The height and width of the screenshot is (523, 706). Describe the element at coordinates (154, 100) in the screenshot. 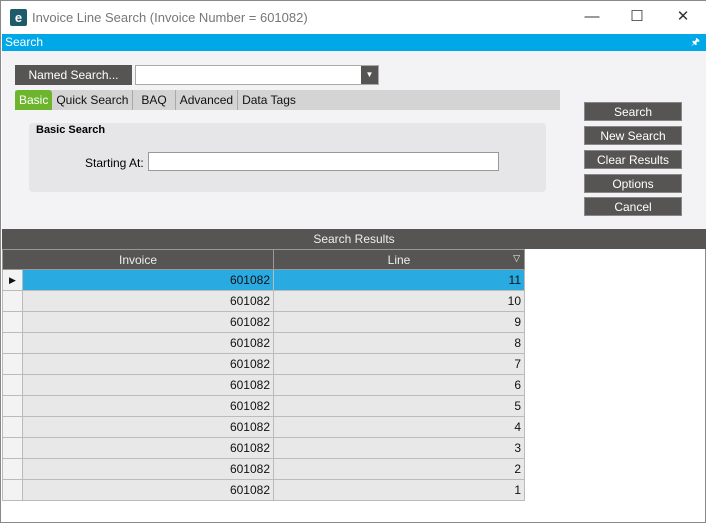

I see `tab-baq: BAQ` at that location.